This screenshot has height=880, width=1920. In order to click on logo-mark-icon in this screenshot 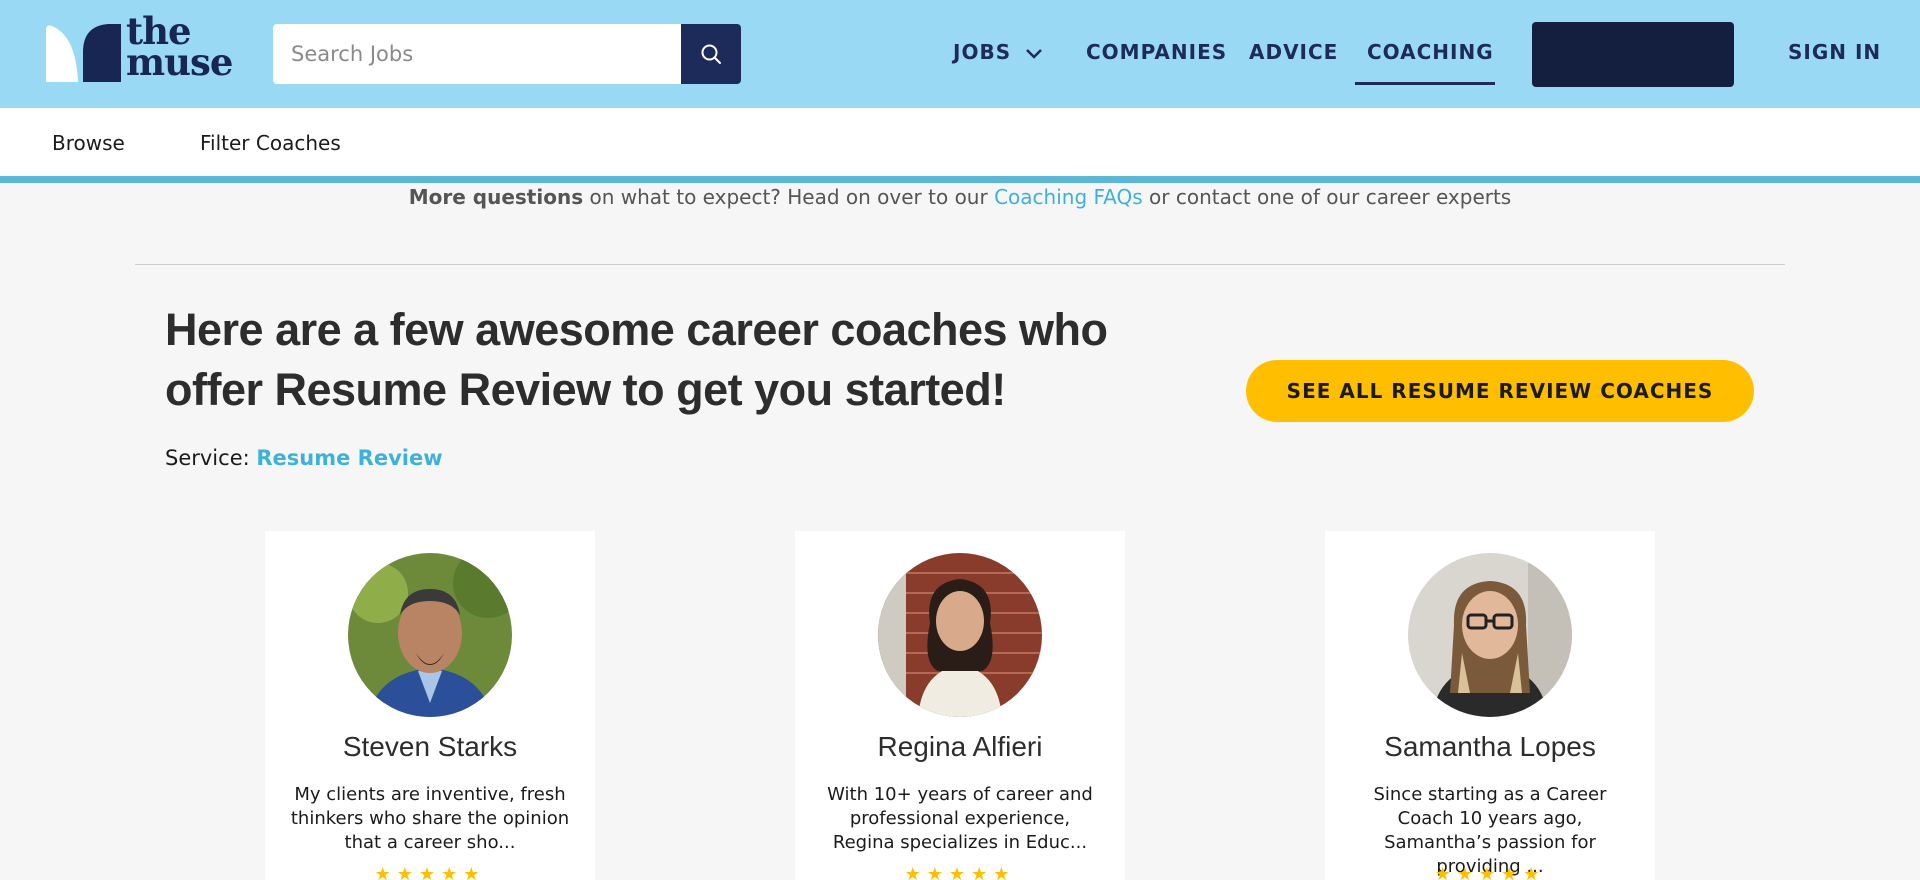, I will do `click(83, 53)`.